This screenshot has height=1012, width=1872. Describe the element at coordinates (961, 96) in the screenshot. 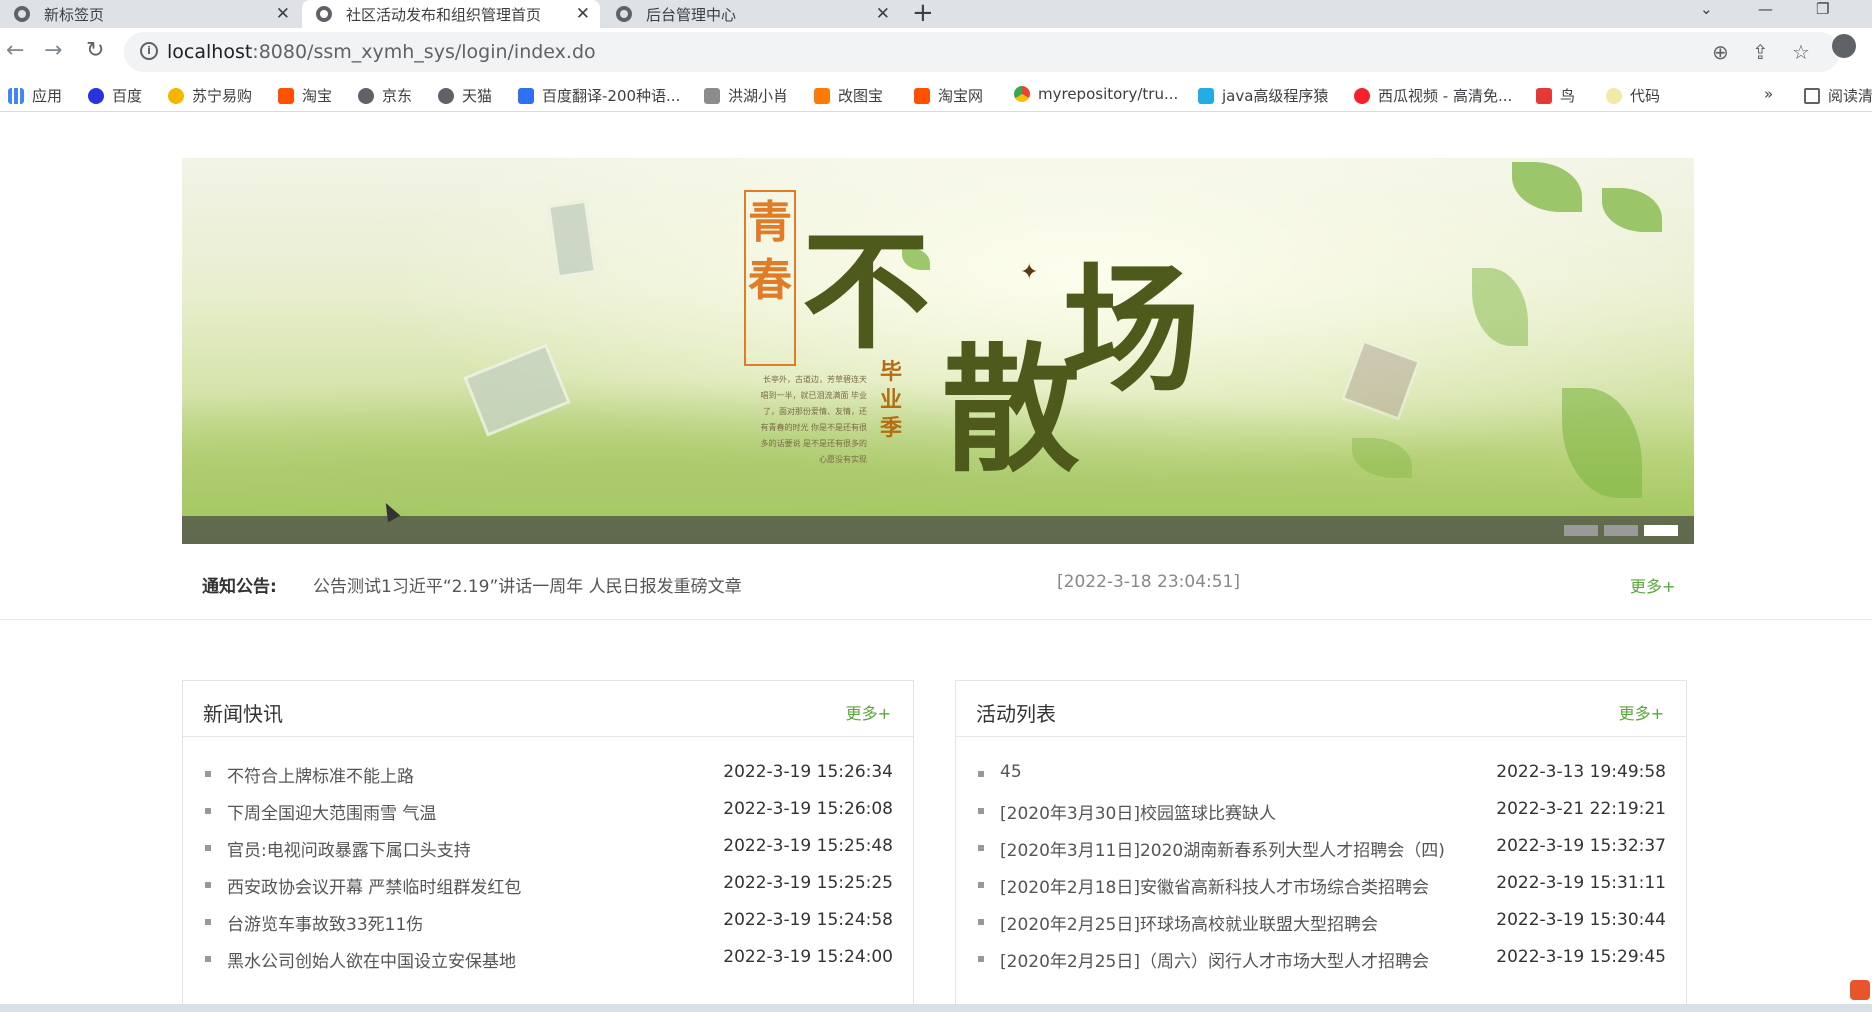

I see `bookmark-label: 淘宝网` at that location.